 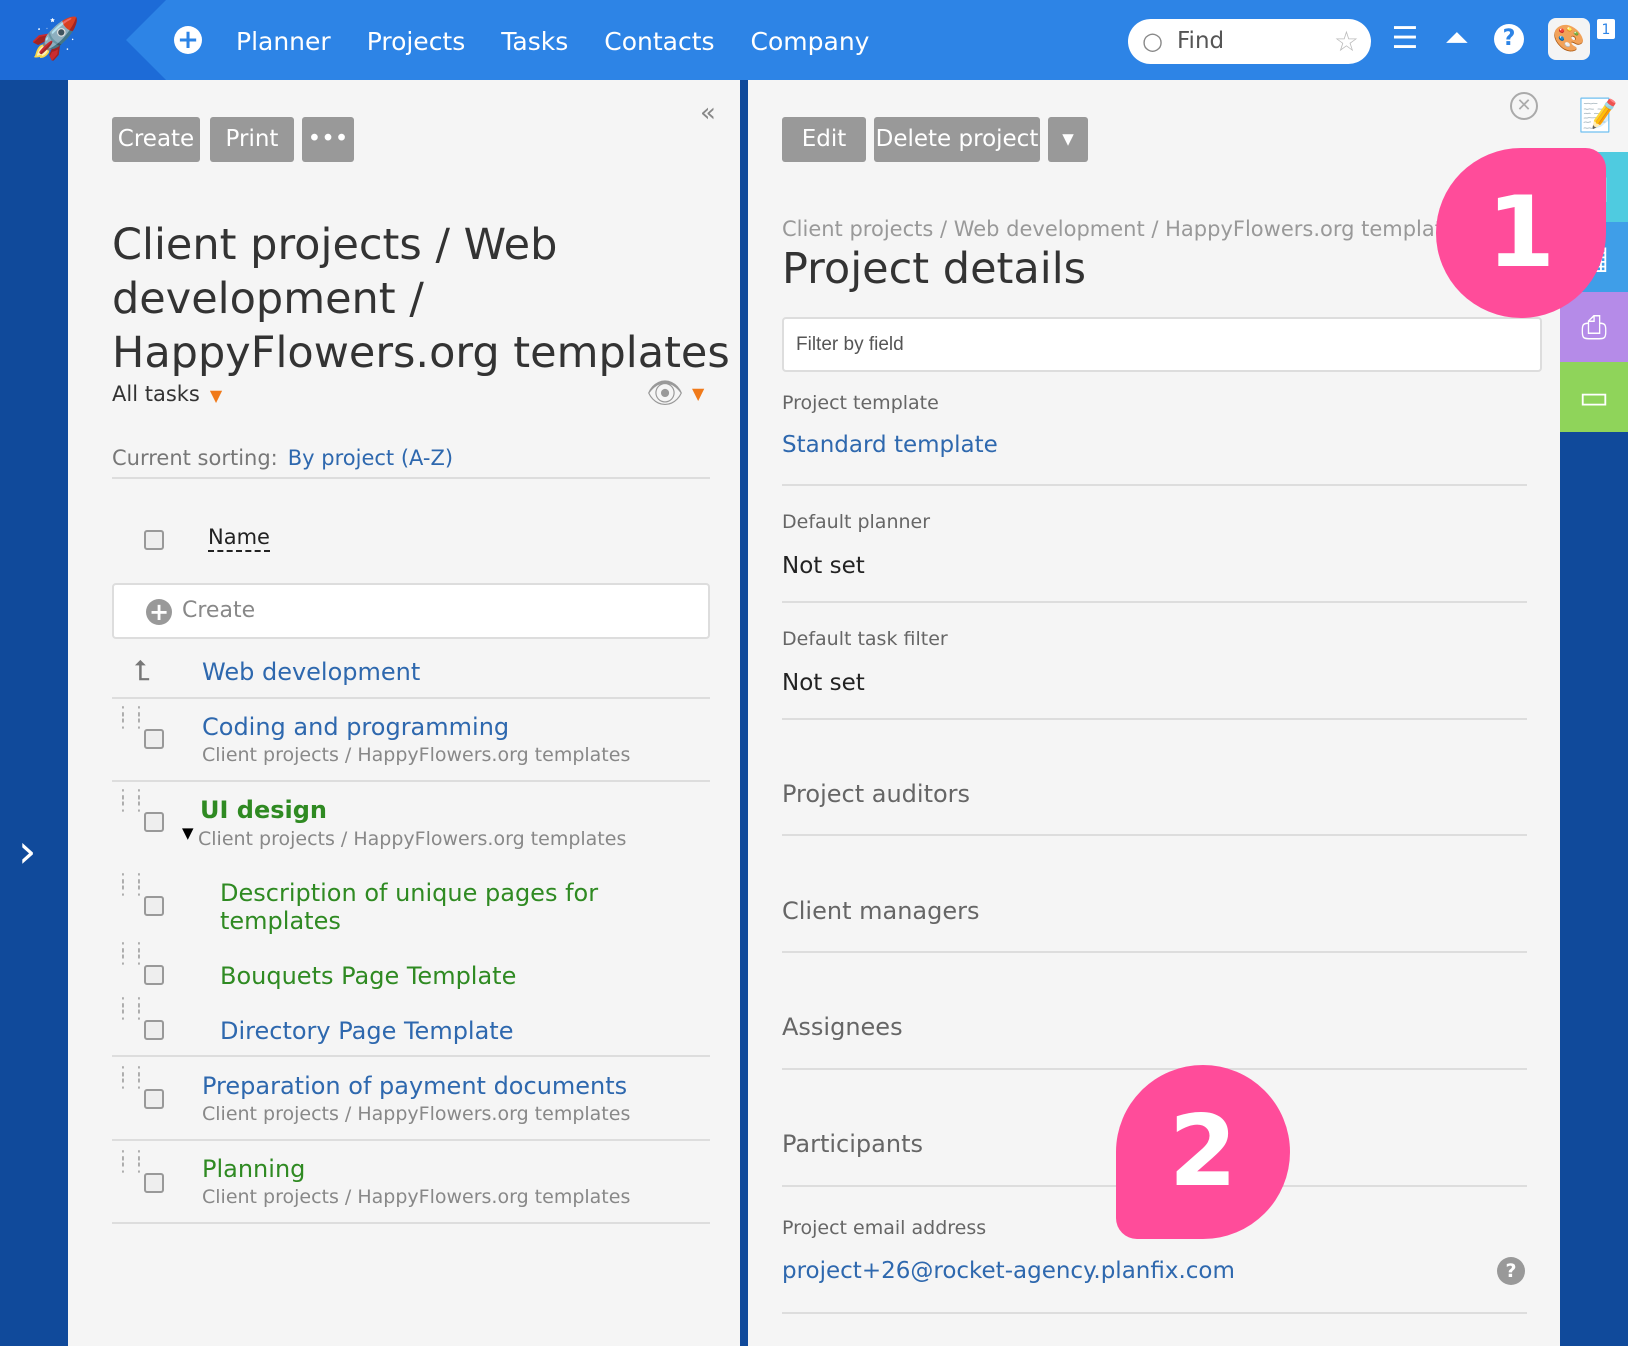 I want to click on search-box: ○ ☆, so click(x=1249, y=41).